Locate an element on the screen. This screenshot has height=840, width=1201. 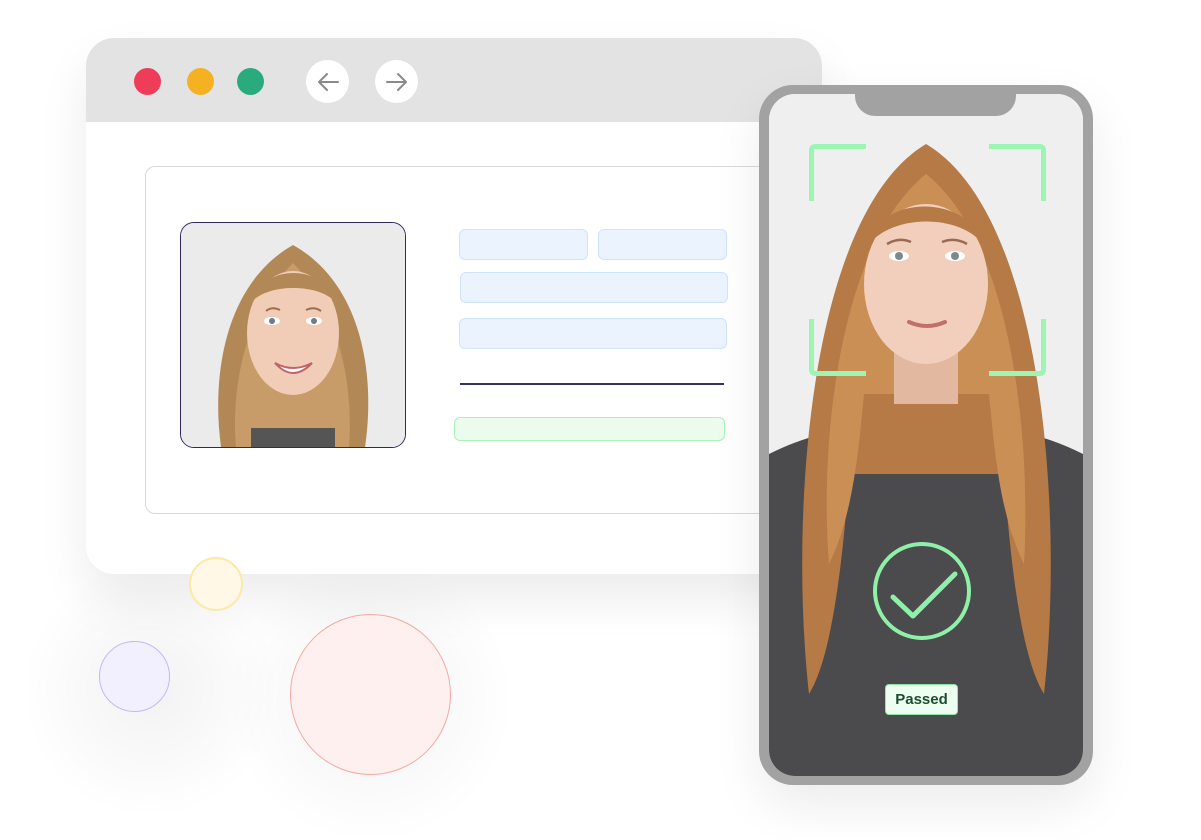
browser-titlebar is located at coordinates (454, 80).